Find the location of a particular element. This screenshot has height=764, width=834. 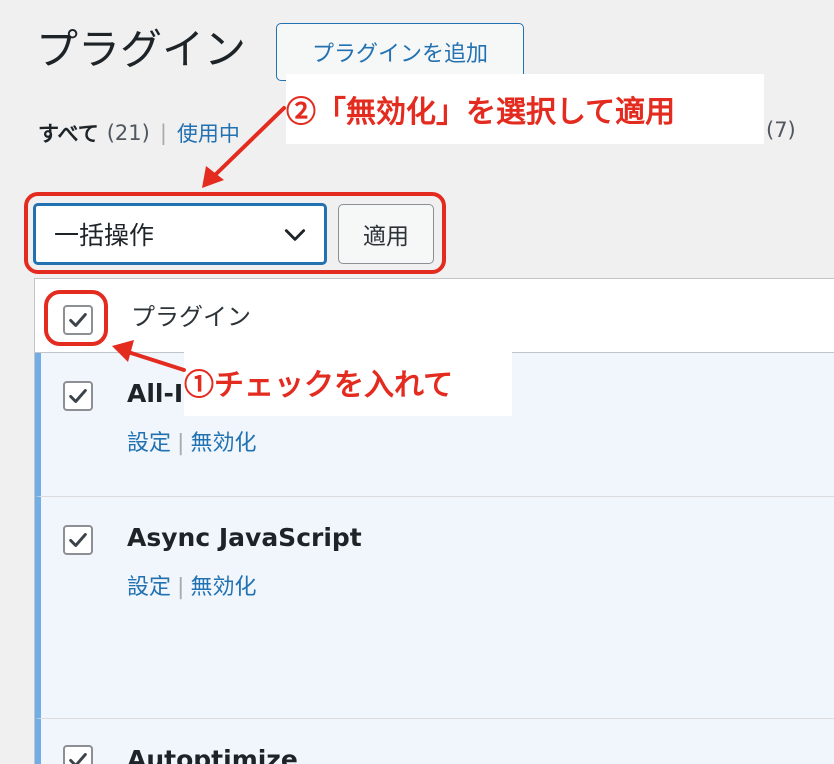

annotation-step2: ②「無効化」を選択して適用 is located at coordinates (525, 109).